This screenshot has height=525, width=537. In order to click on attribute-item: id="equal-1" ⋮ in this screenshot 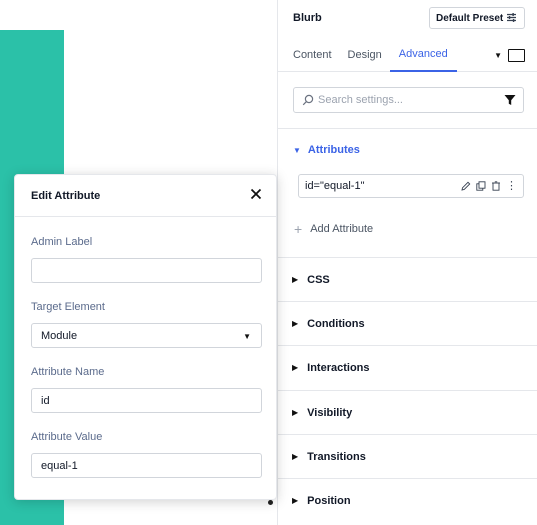, I will do `click(411, 186)`.